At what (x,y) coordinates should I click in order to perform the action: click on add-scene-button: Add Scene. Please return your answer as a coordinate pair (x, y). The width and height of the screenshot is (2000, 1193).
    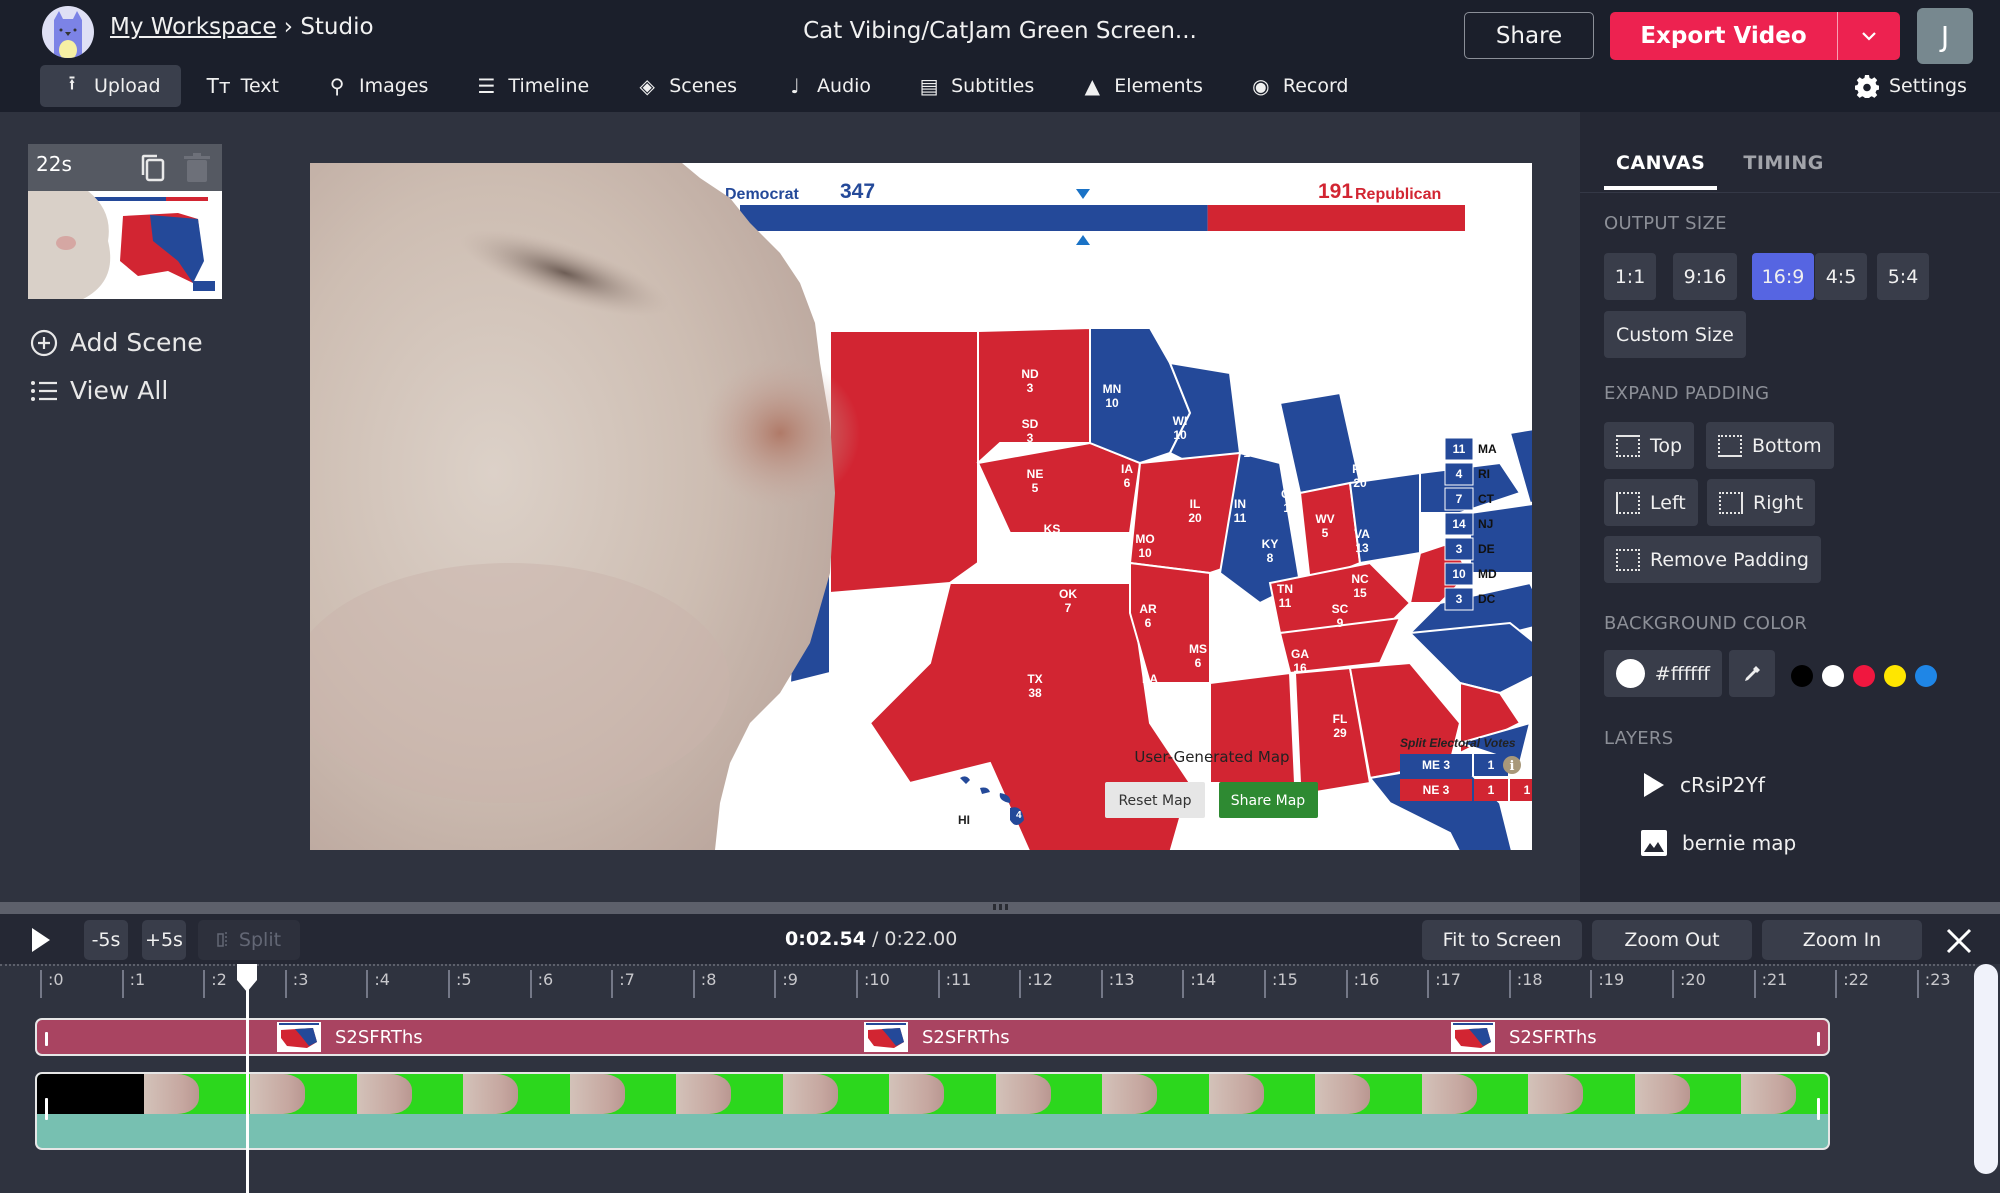
    Looking at the image, I should click on (116, 342).